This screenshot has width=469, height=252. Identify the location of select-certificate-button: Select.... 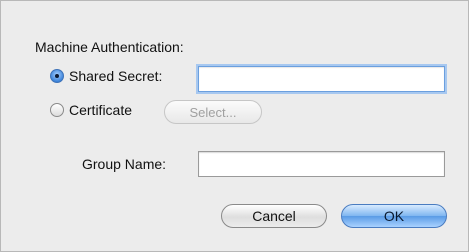
(213, 112).